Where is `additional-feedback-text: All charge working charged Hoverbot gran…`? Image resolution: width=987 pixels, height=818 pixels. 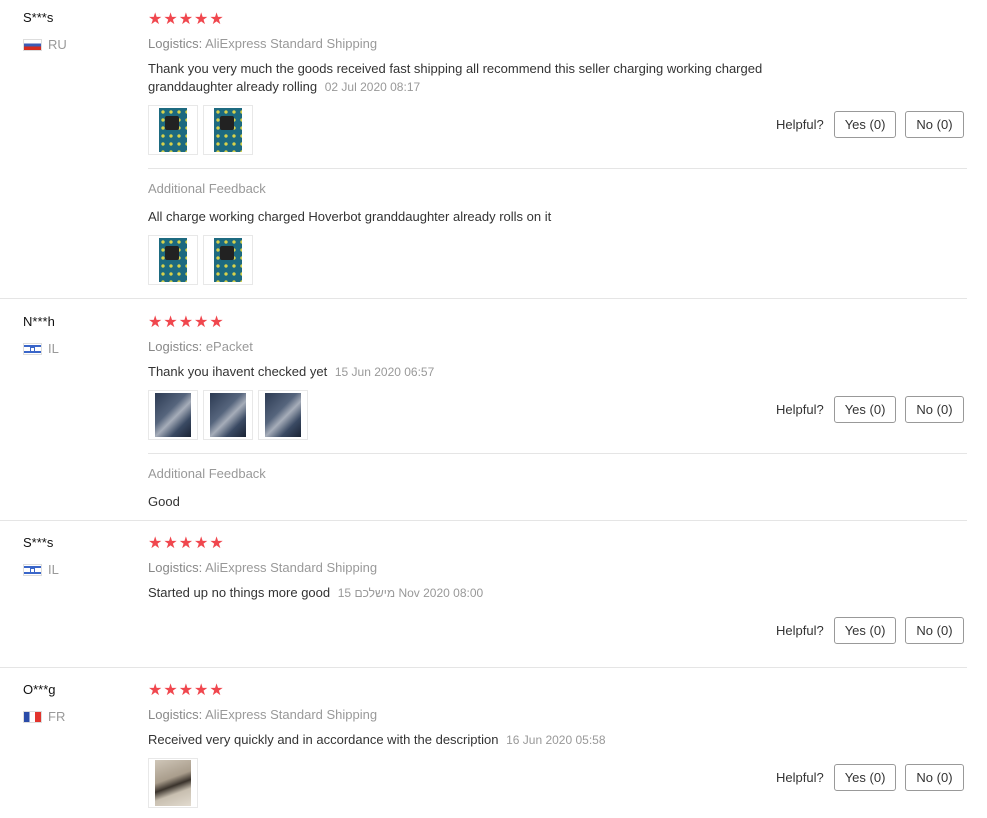 additional-feedback-text: All charge working charged Hoverbot gran… is located at coordinates (350, 216).